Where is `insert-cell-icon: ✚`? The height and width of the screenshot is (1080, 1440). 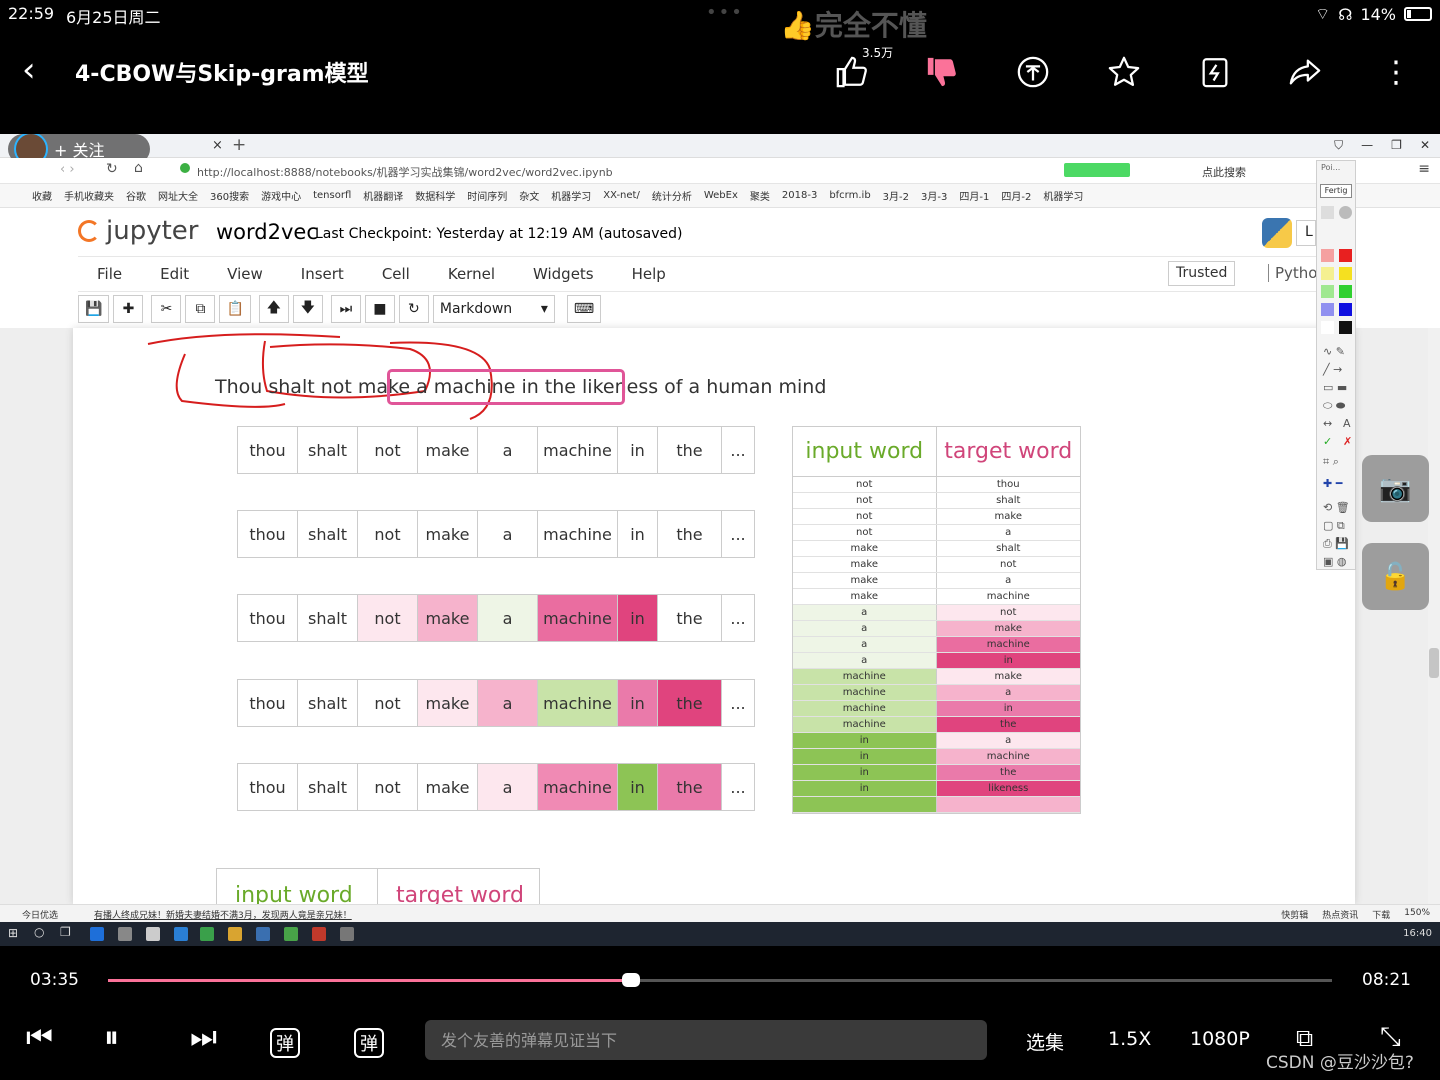 insert-cell-icon: ✚ is located at coordinates (128, 309).